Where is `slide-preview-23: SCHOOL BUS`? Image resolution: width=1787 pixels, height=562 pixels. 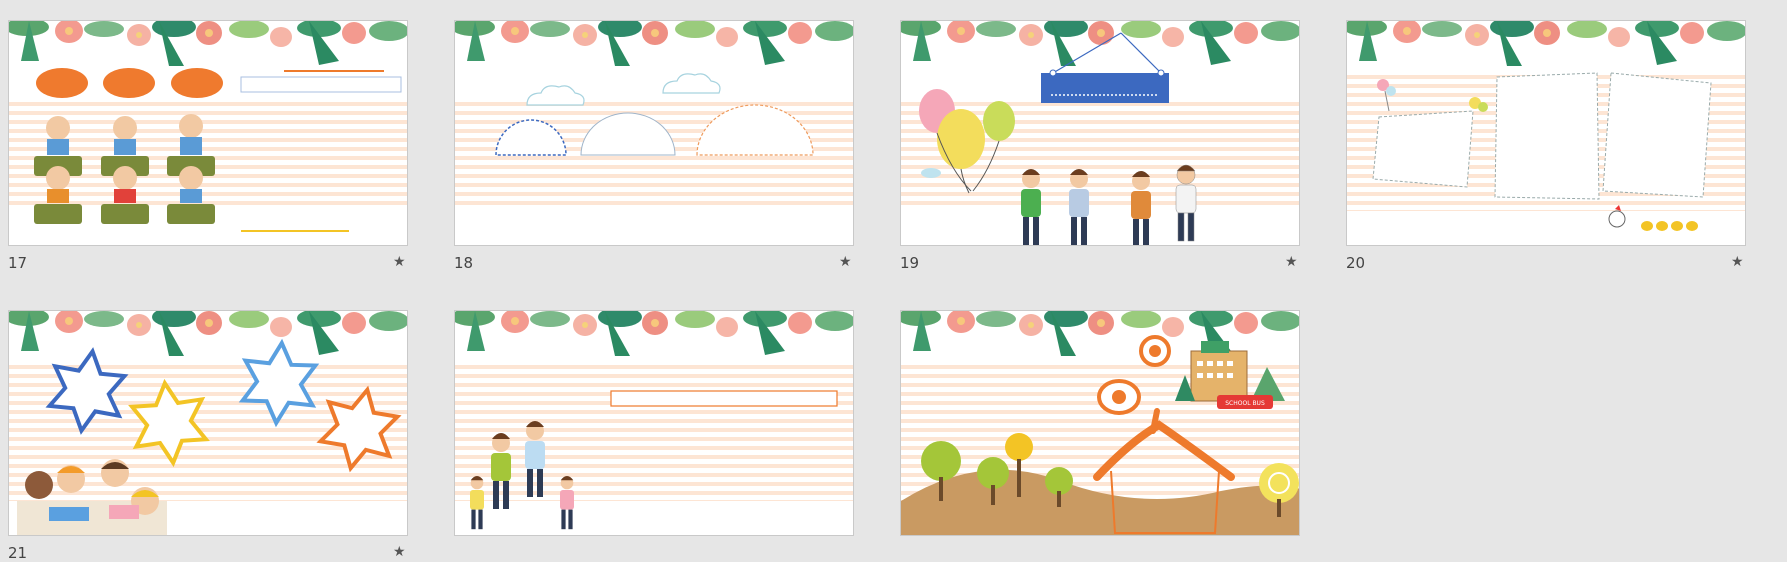 slide-preview-23: SCHOOL BUS is located at coordinates (1100, 423).